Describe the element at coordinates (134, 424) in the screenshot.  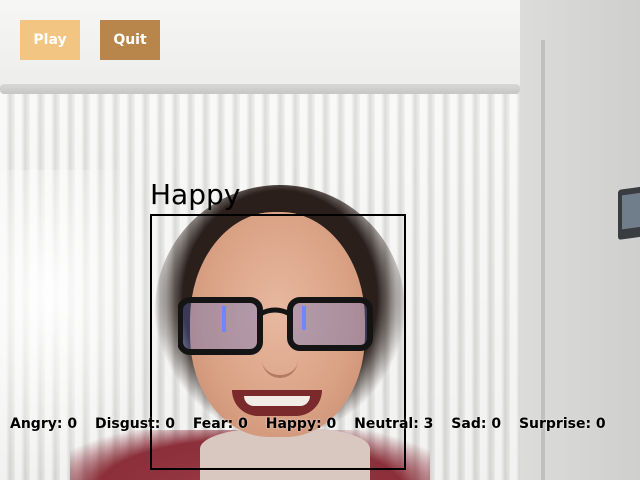
I see `emotion-count-disgust: Disgust: 0` at that location.